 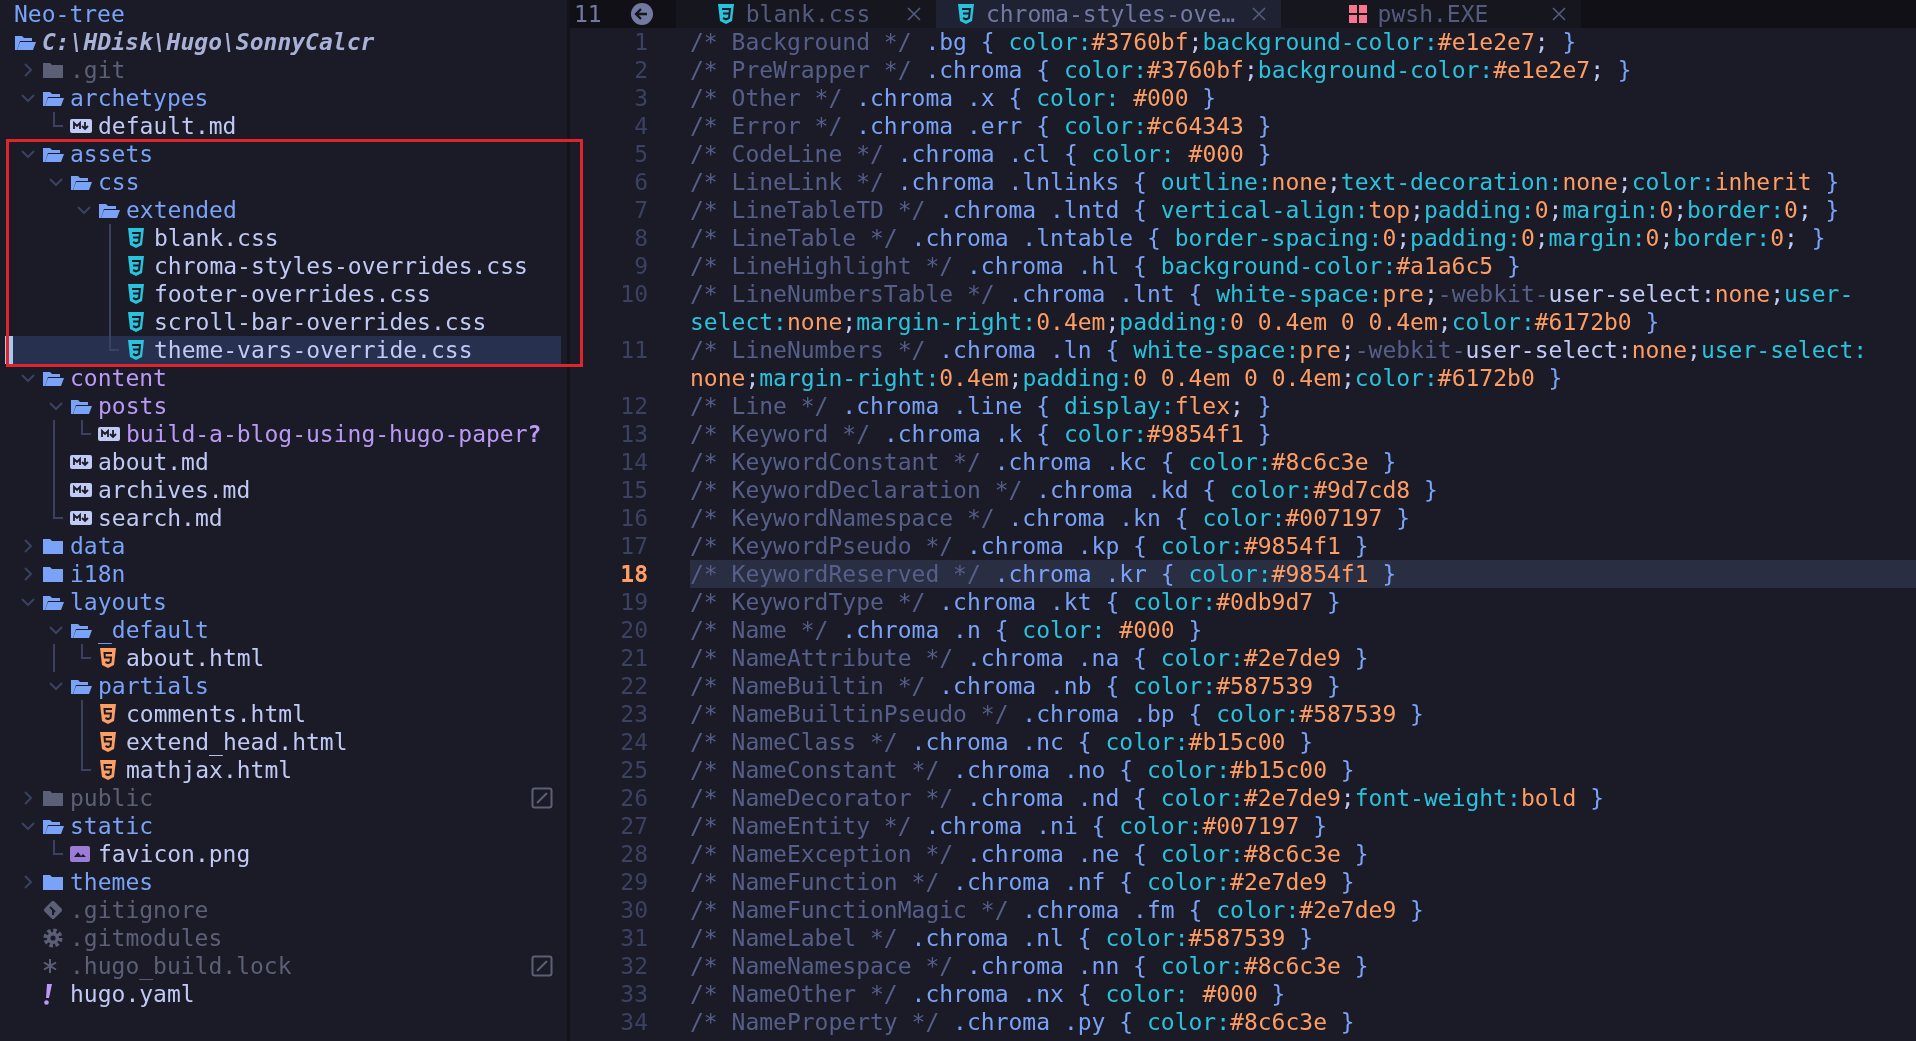 I want to click on folder-item: css, so click(x=283, y=182).